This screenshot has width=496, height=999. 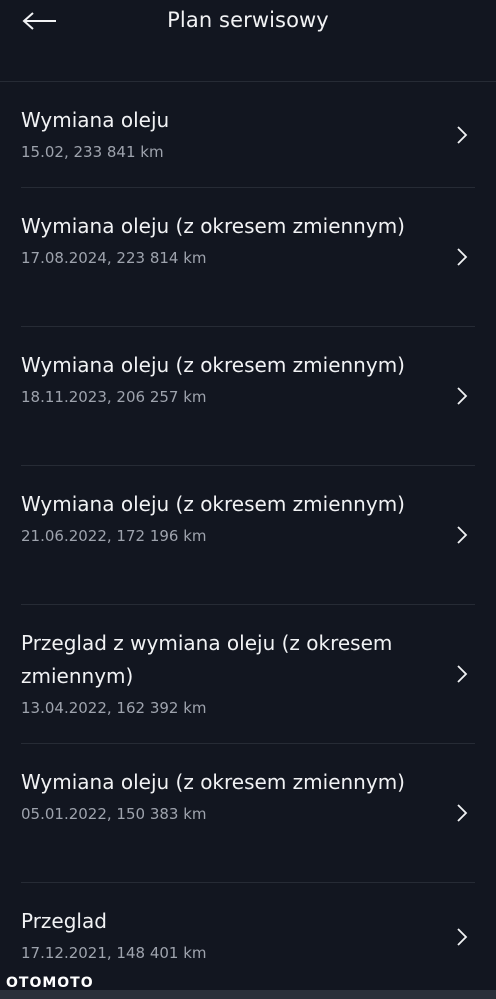 What do you see at coordinates (114, 708) in the screenshot?
I see `service-item-meta: 13.04.2022, 162 392 km` at bounding box center [114, 708].